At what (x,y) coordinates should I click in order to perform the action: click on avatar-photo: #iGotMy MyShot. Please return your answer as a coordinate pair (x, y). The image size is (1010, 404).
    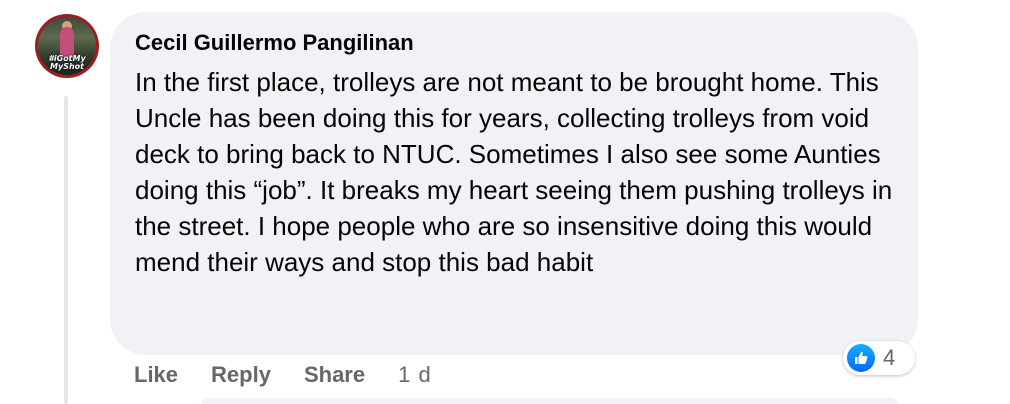
    Looking at the image, I should click on (67, 46).